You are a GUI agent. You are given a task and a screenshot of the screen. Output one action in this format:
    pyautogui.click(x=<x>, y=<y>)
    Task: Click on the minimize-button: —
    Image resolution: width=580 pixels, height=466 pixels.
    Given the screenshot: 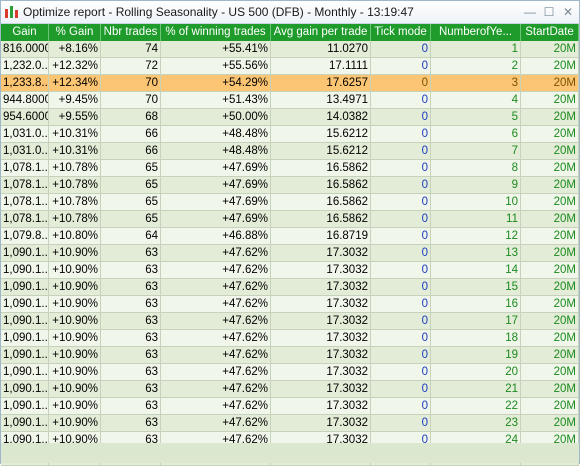 What is the action you would take?
    pyautogui.click(x=530, y=12)
    